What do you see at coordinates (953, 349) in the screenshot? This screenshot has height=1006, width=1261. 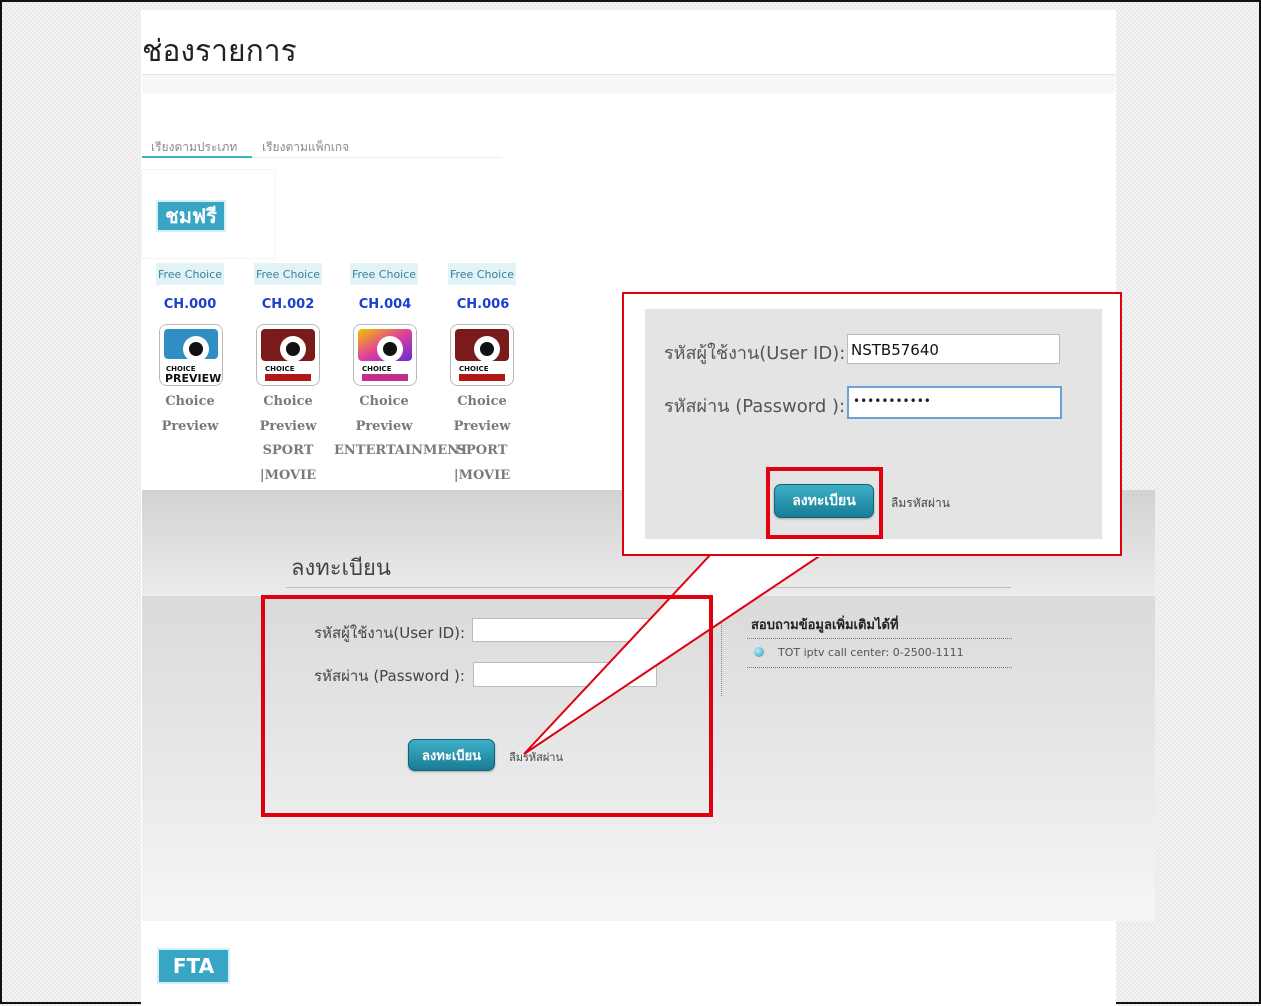 I see `zoom-user-id-input: NSTB57640` at bounding box center [953, 349].